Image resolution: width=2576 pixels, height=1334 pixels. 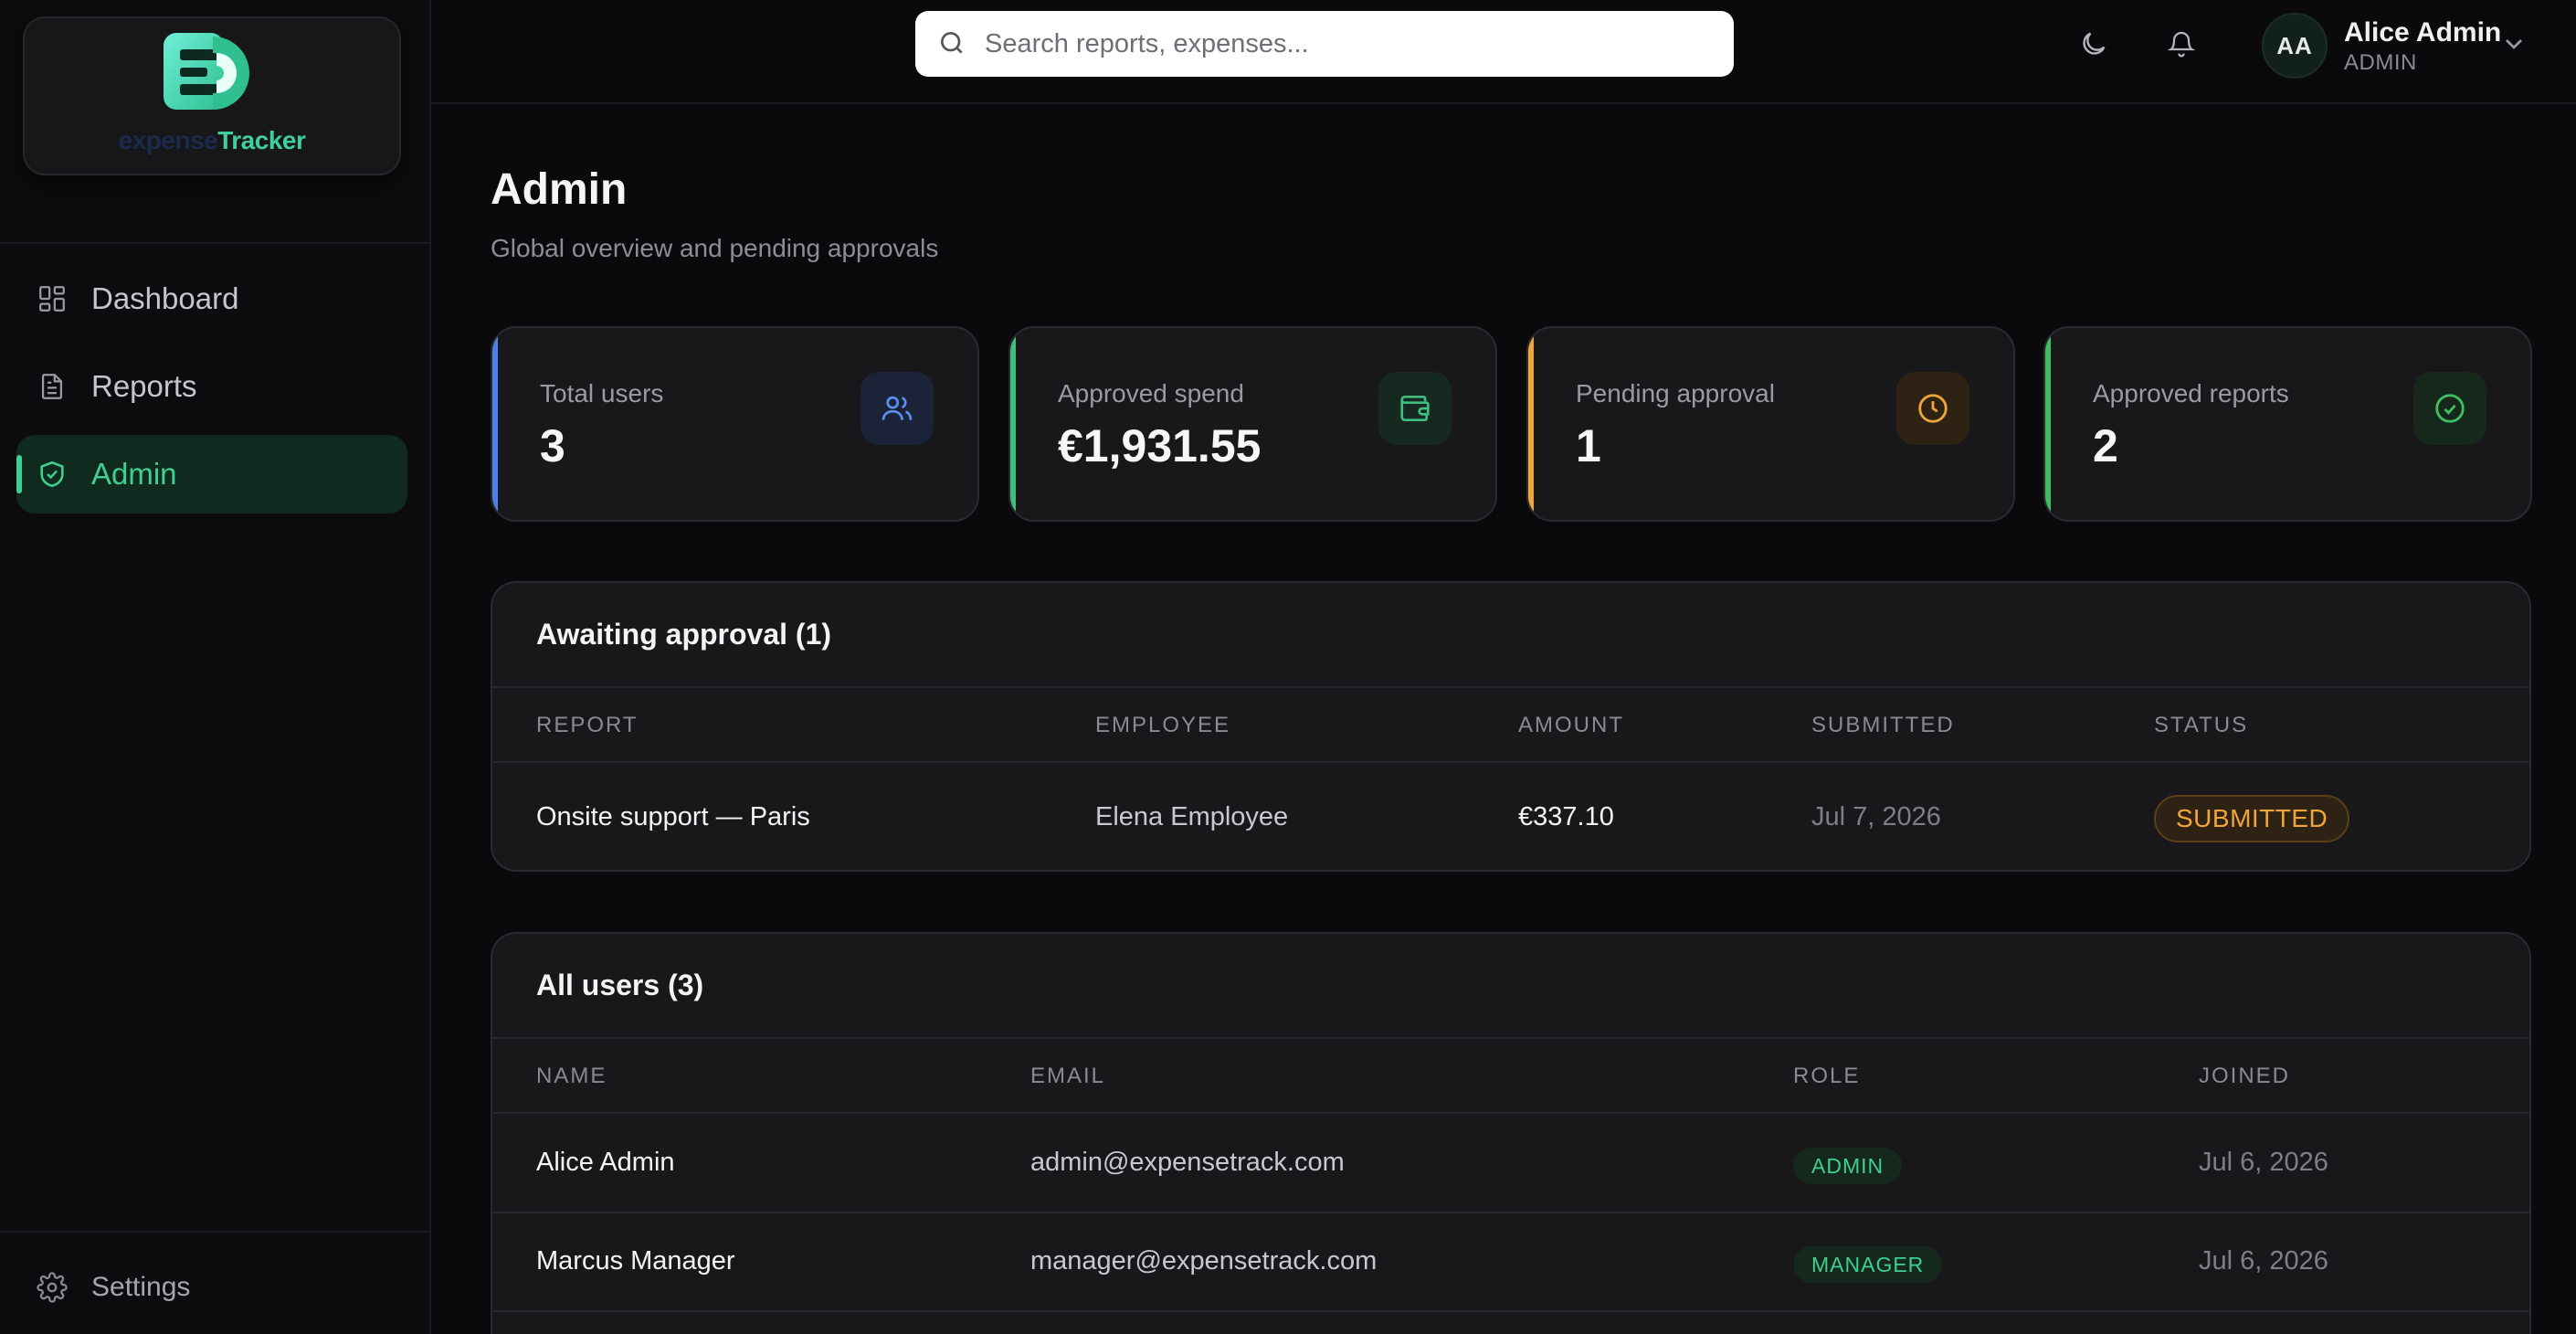 What do you see at coordinates (571, 1076) in the screenshot?
I see `column-header-name: NAME` at bounding box center [571, 1076].